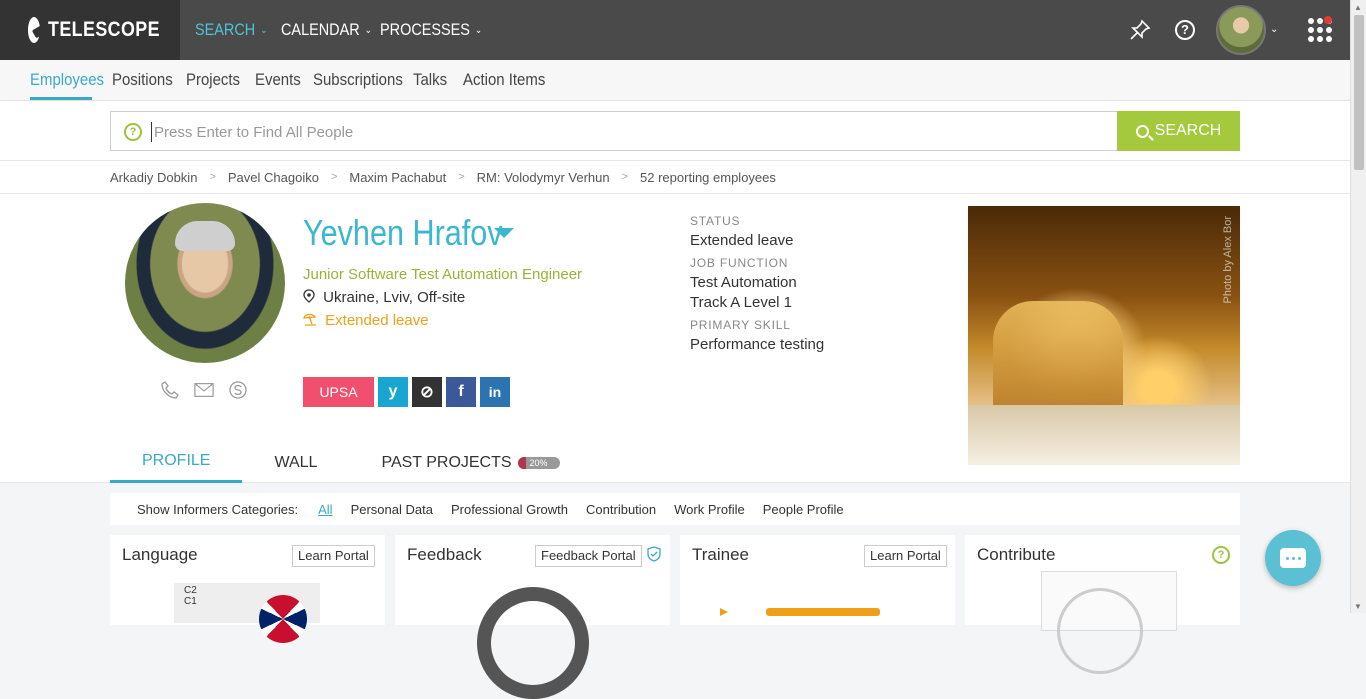  I want to click on telescope-logo-icon, so click(34, 30).